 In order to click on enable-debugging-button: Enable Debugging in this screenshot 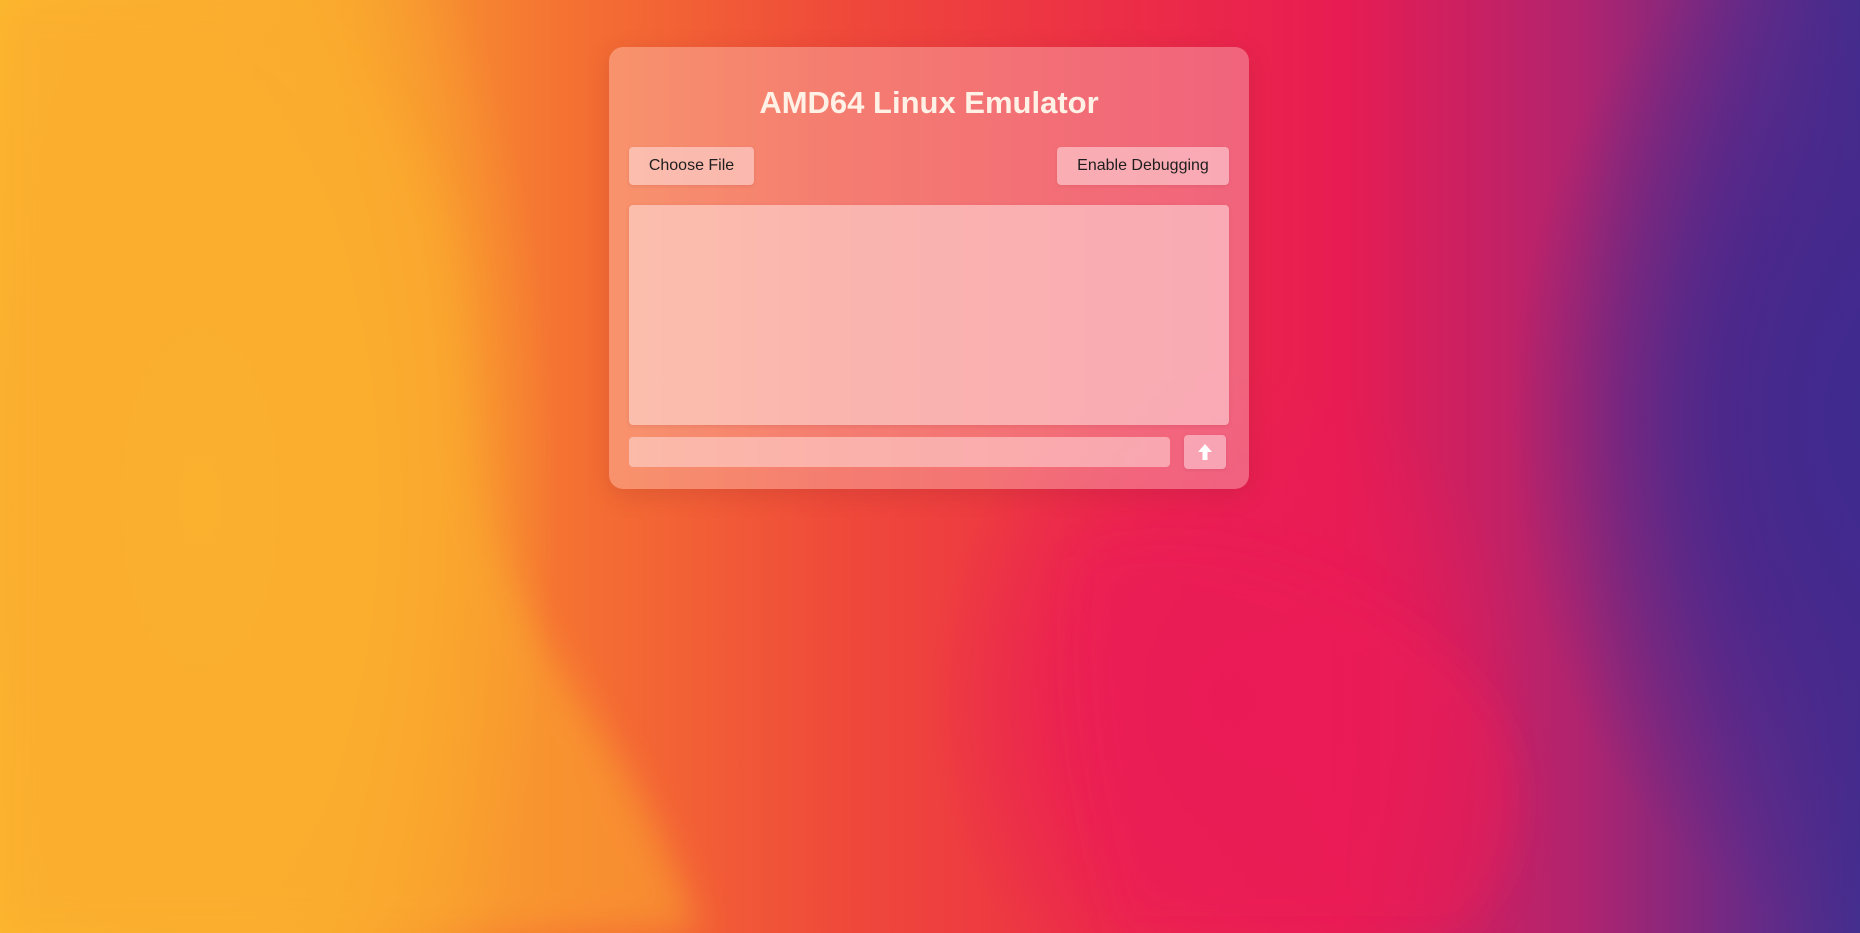, I will do `click(1143, 166)`.